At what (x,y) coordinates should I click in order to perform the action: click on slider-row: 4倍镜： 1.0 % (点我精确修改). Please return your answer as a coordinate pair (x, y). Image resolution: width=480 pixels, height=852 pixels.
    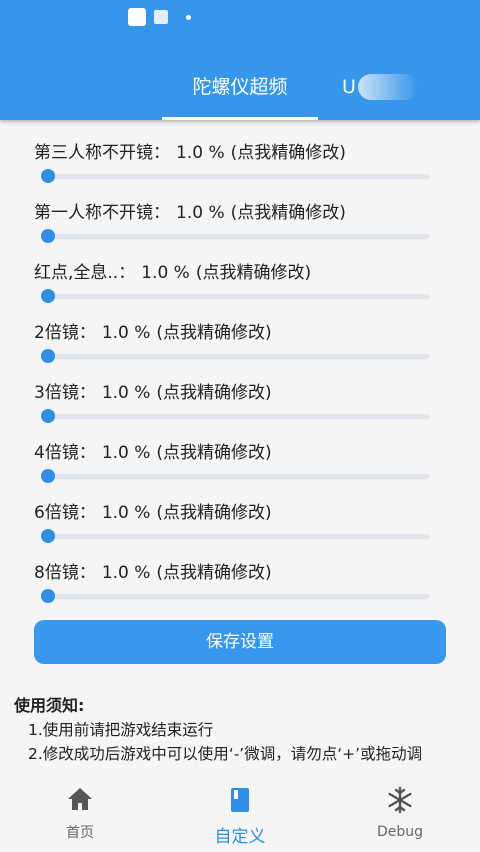
    Looking at the image, I should click on (234, 470).